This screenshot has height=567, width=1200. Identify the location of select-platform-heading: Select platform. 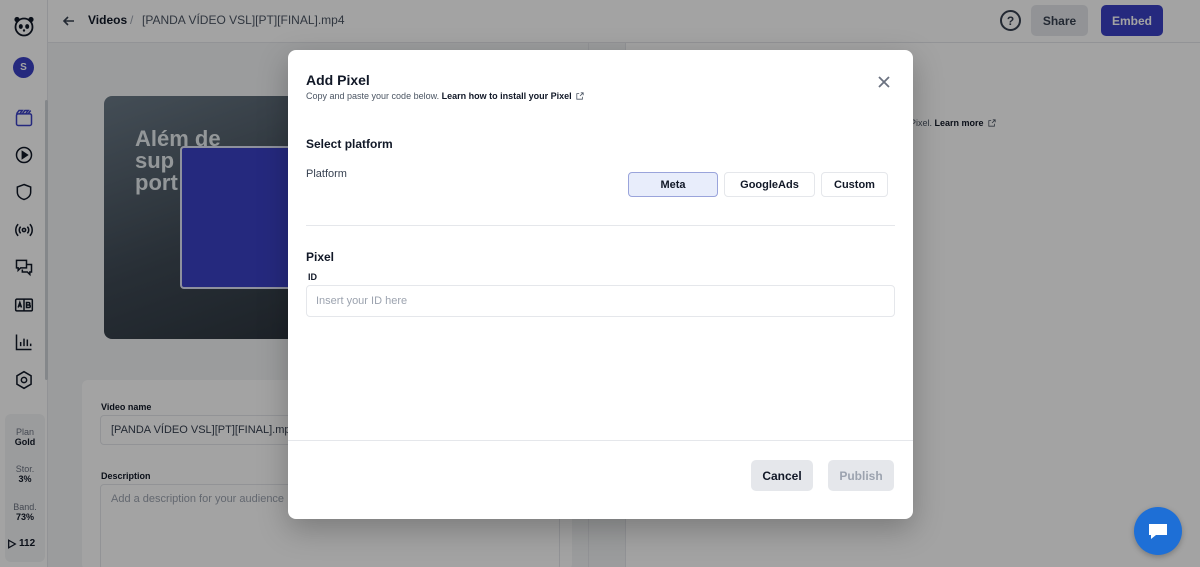
(349, 144).